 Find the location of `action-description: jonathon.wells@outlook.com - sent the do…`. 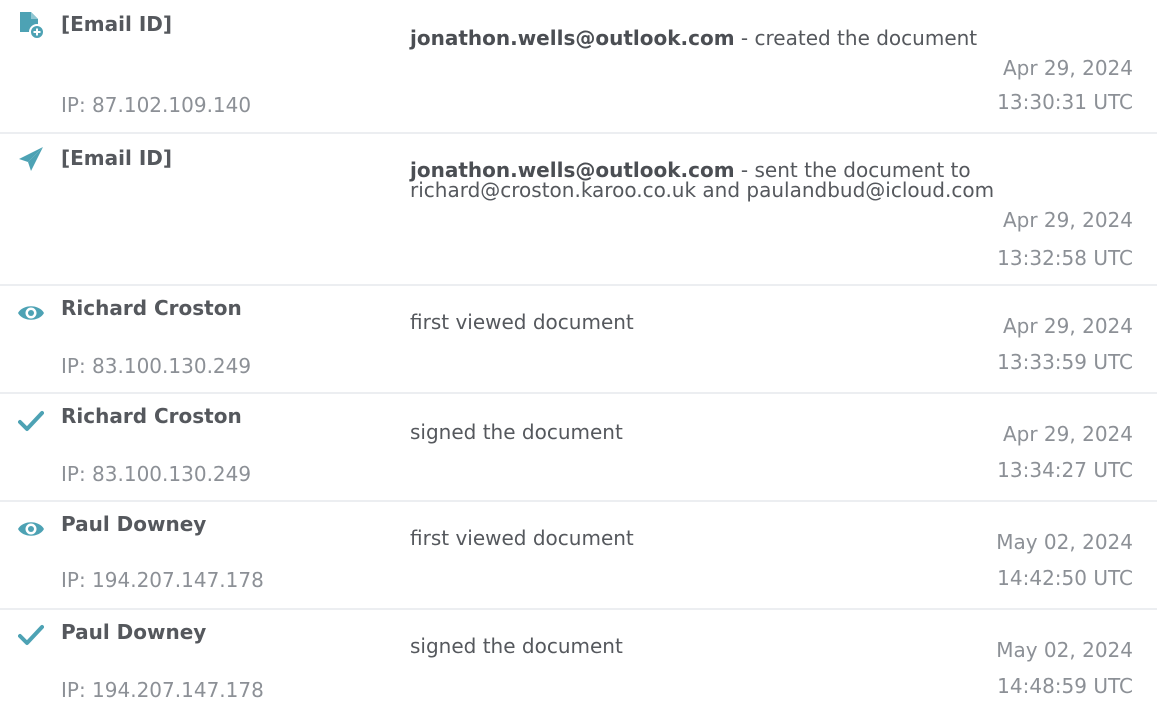

action-description: jonathon.wells@outlook.com - sent the do… is located at coordinates (720, 180).